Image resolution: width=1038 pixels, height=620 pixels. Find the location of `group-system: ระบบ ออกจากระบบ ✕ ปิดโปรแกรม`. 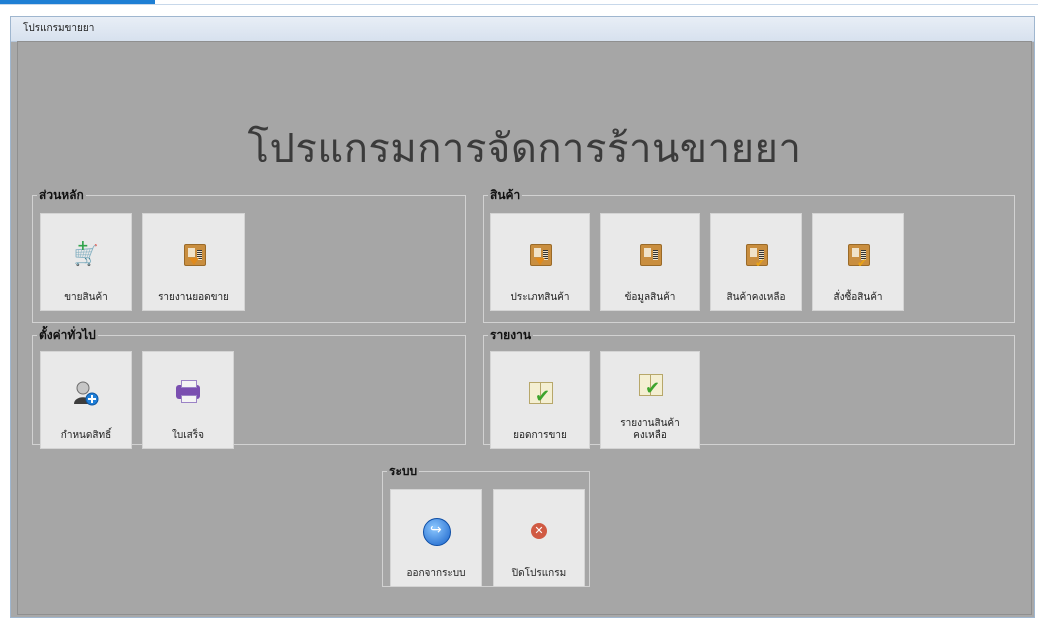

group-system: ระบบ ออกจากระบบ ✕ ปิดโปรแกรม is located at coordinates (486, 524).